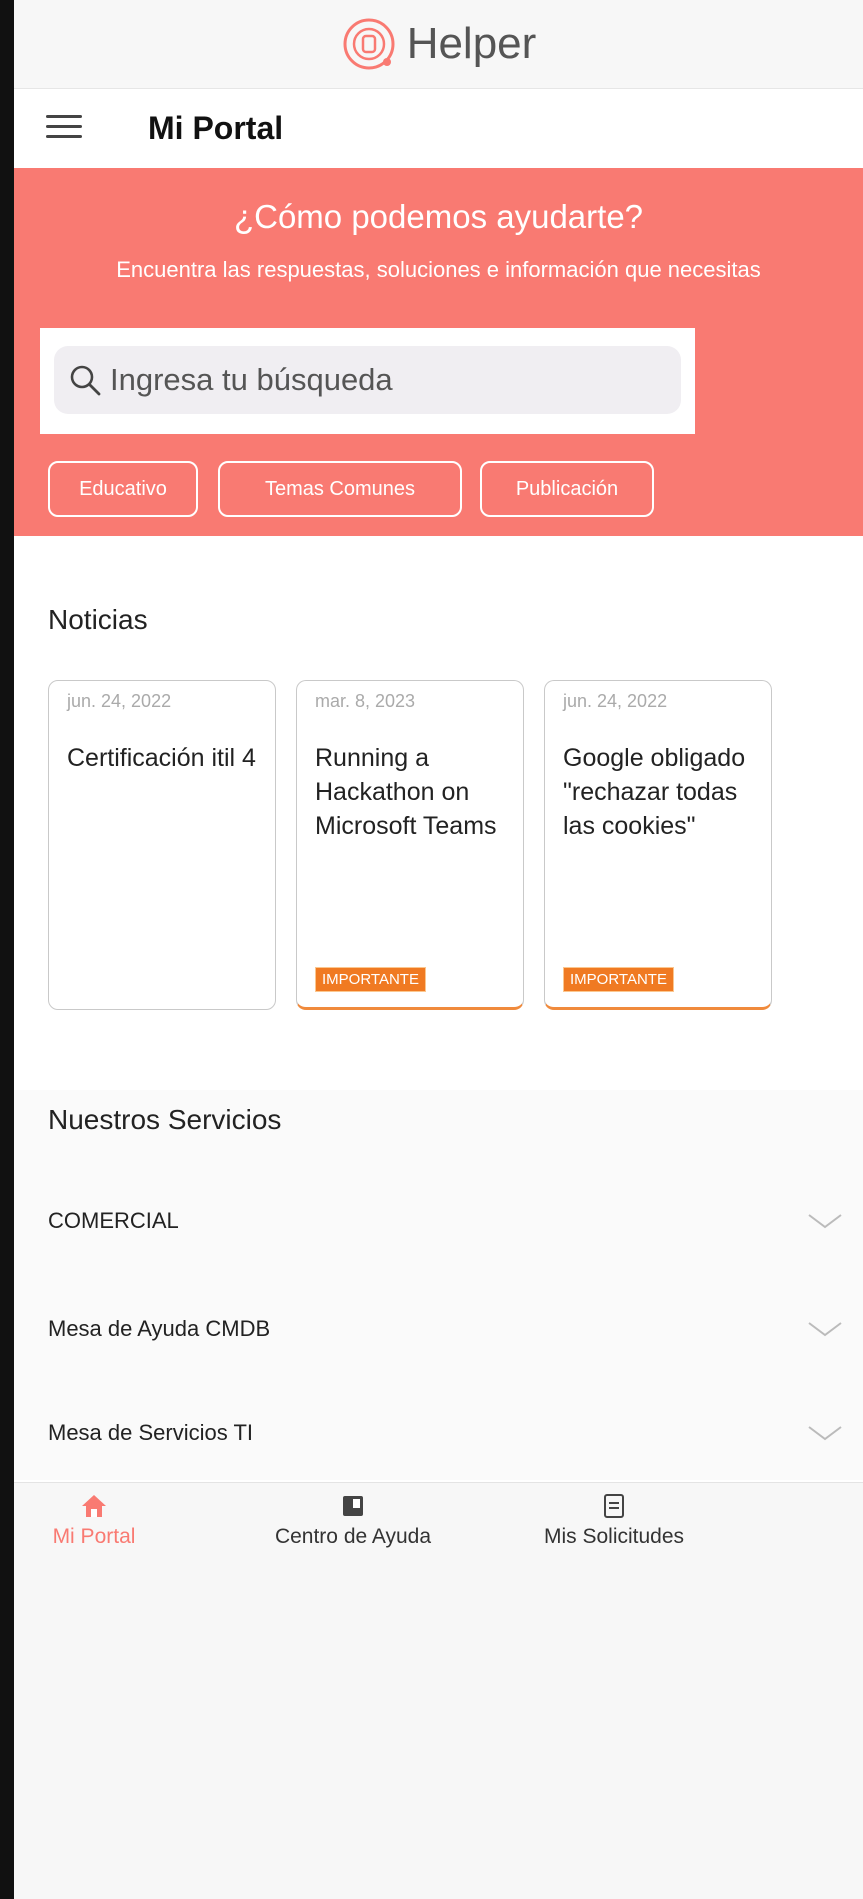  I want to click on news-title: Certificación itil 4, so click(161, 758).